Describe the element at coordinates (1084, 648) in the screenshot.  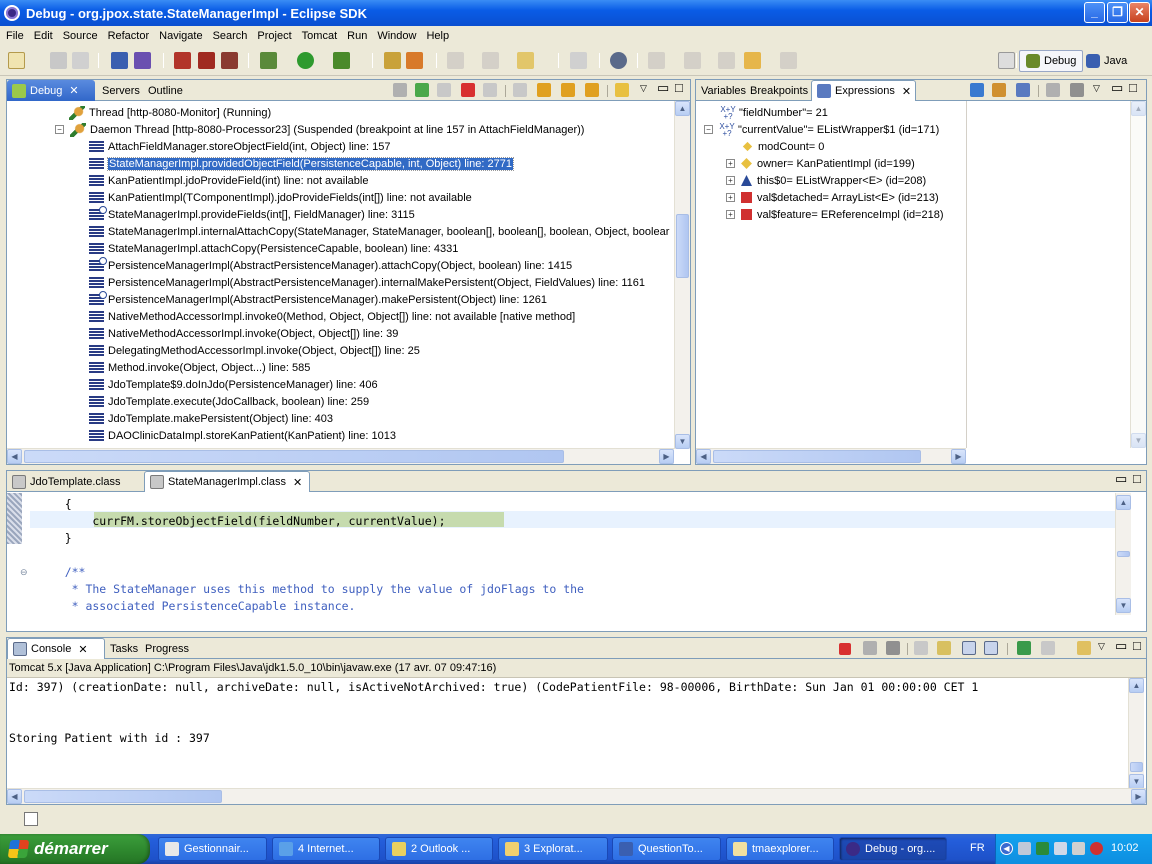
I see `open-console-icon` at that location.